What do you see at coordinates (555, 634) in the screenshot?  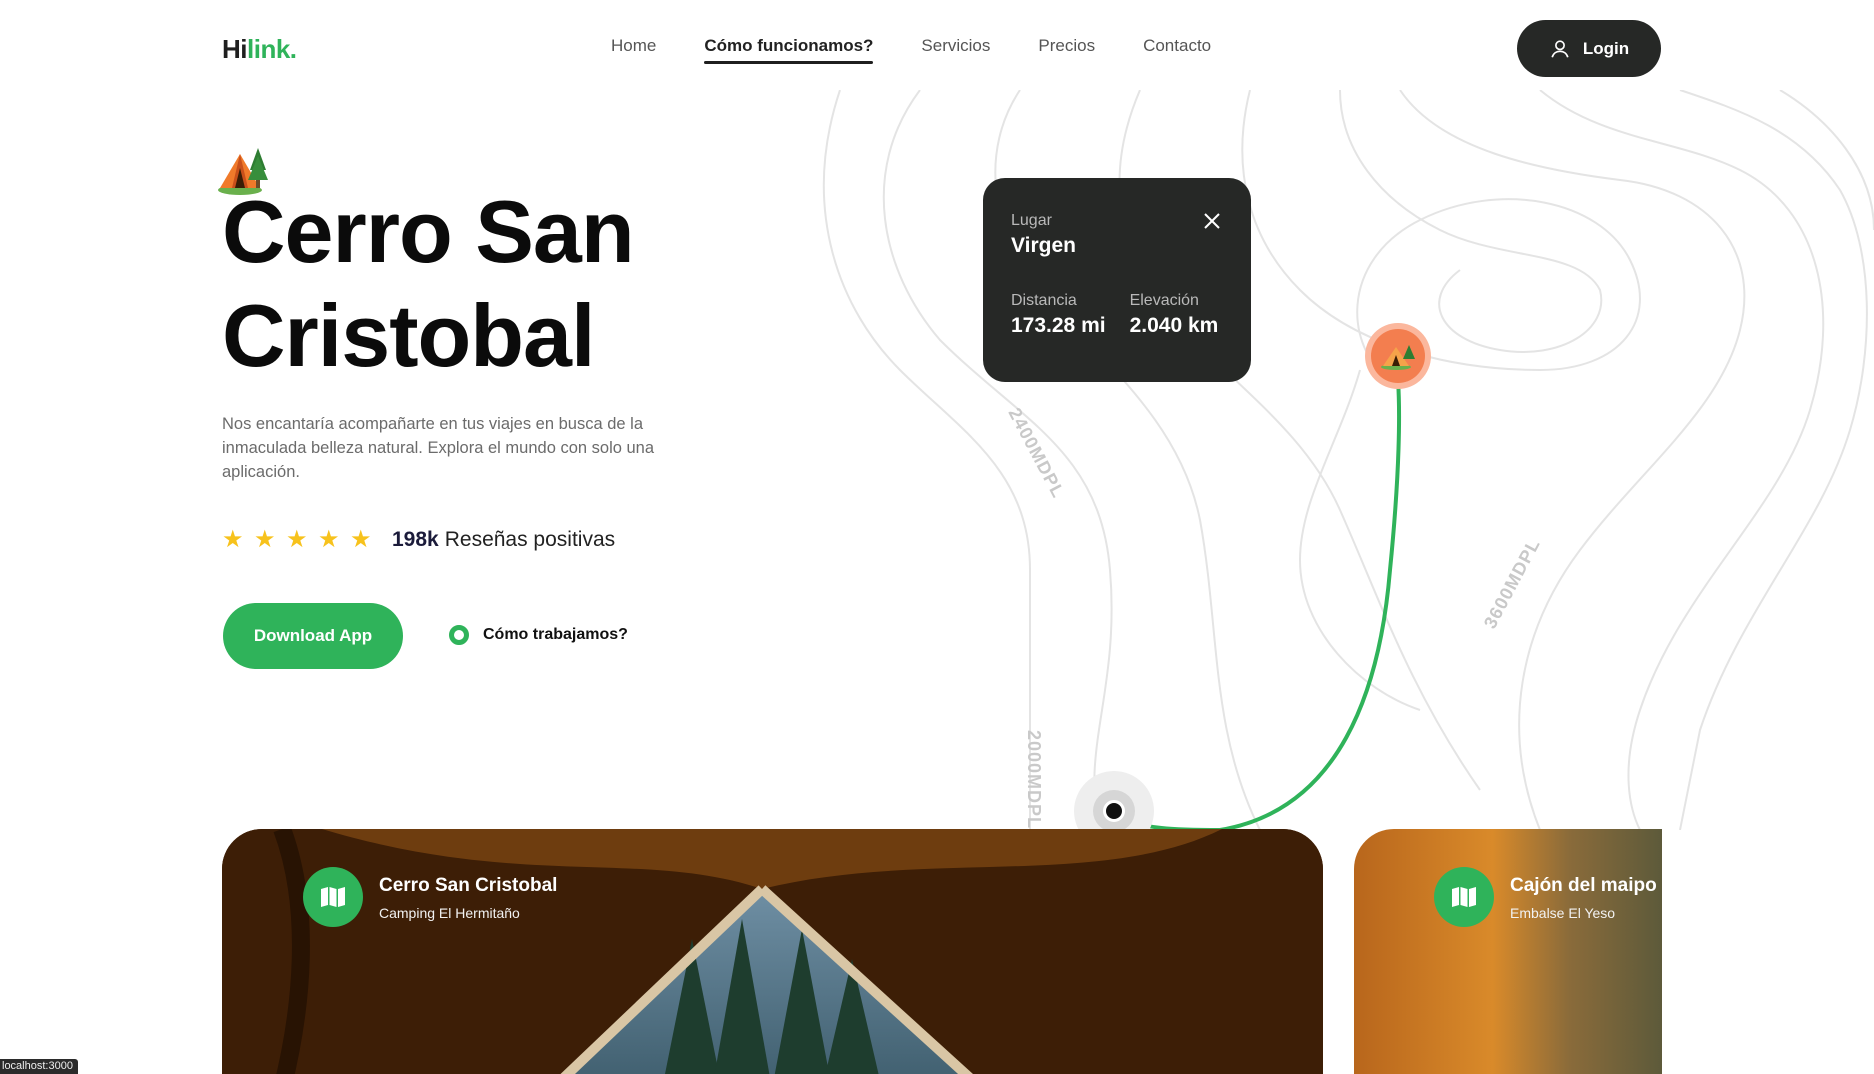 I see `como-trabajamos-label: Cómo trabajamos?` at bounding box center [555, 634].